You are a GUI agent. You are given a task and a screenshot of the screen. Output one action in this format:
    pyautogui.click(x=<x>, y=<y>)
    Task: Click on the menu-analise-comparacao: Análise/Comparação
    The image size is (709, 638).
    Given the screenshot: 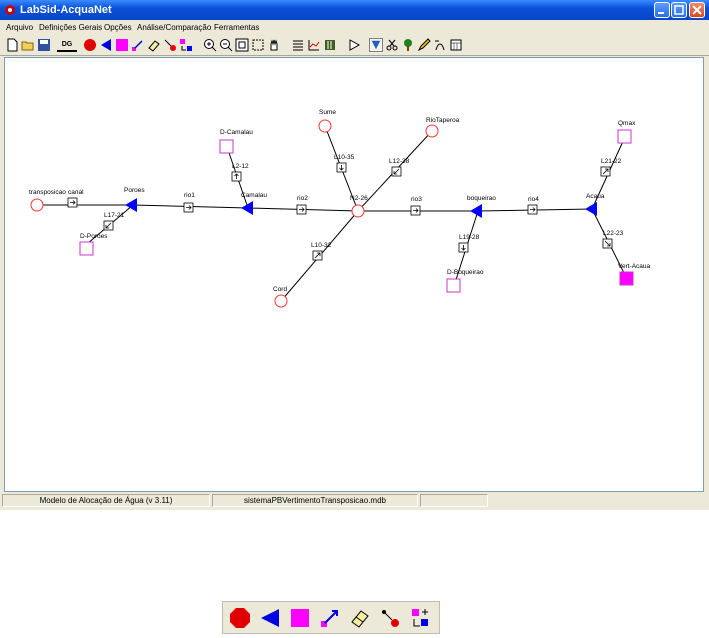 What is the action you would take?
    pyautogui.click(x=174, y=27)
    